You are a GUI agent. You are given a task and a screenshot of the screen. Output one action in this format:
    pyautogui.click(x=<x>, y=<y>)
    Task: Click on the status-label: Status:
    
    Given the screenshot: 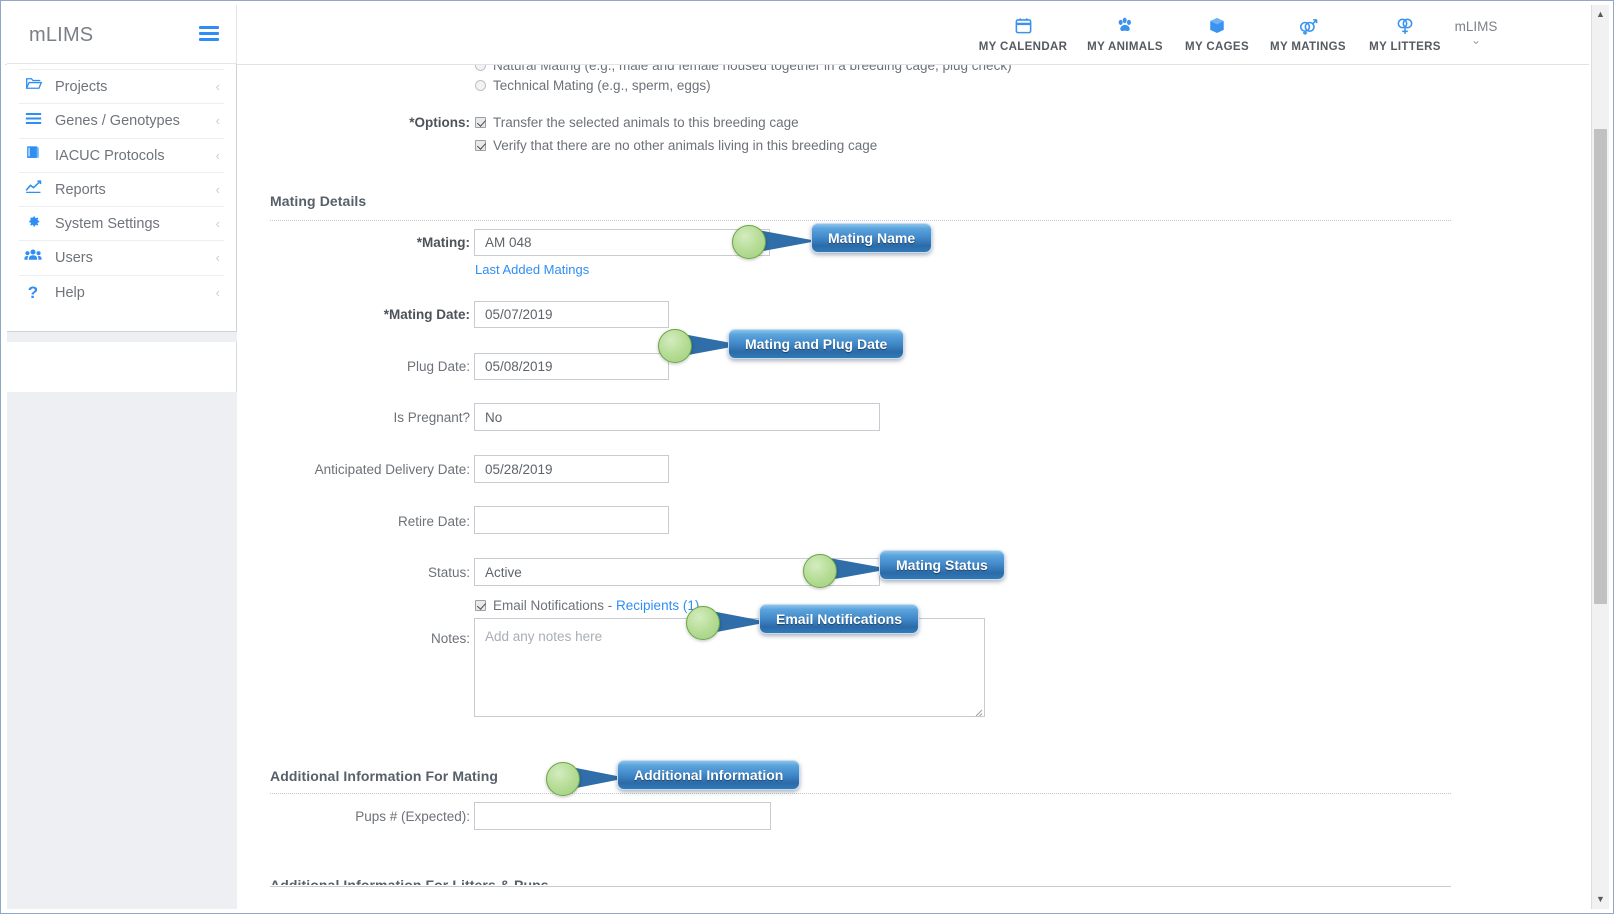 What is the action you would take?
    pyautogui.click(x=448, y=572)
    